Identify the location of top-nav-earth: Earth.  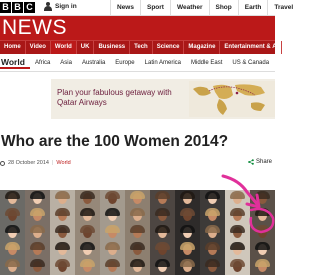
(252, 7).